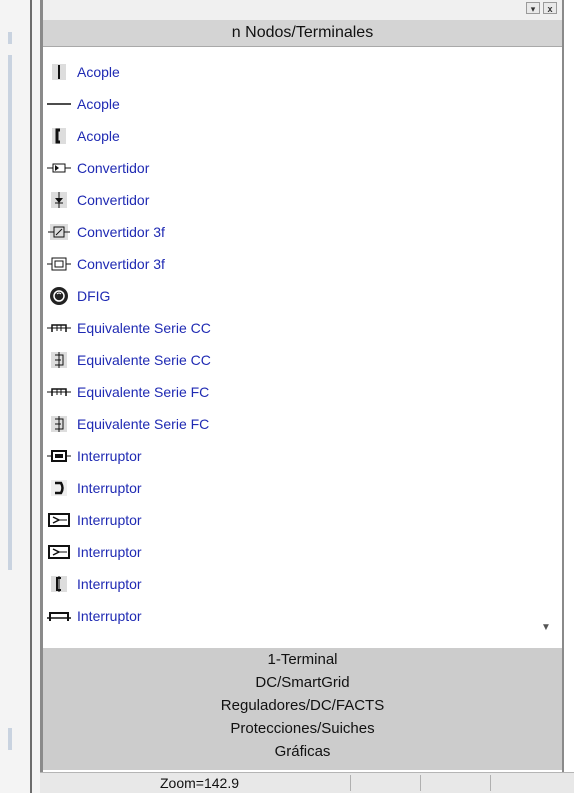 The width and height of the screenshot is (574, 793). Describe the element at coordinates (302, 706) in the screenshot. I see `group-reguladores: Reguladores/DC/FACTS` at that location.